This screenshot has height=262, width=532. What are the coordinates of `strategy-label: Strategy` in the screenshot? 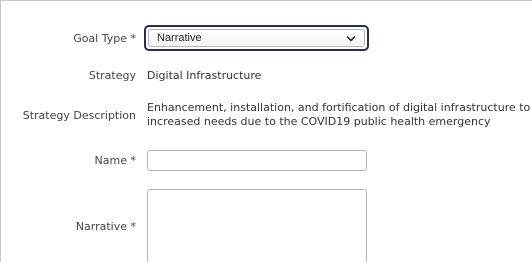 It's located at (112, 75).